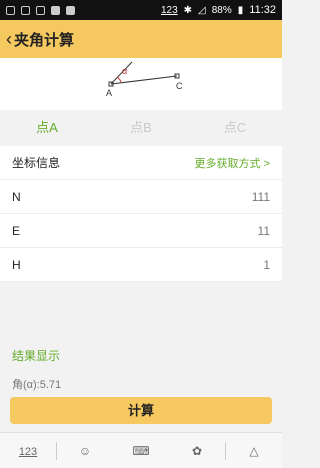  Describe the element at coordinates (141, 10) in the screenshot. I see `status-bar: 123 ✱ ◿ 88% ▮ 11:32` at that location.